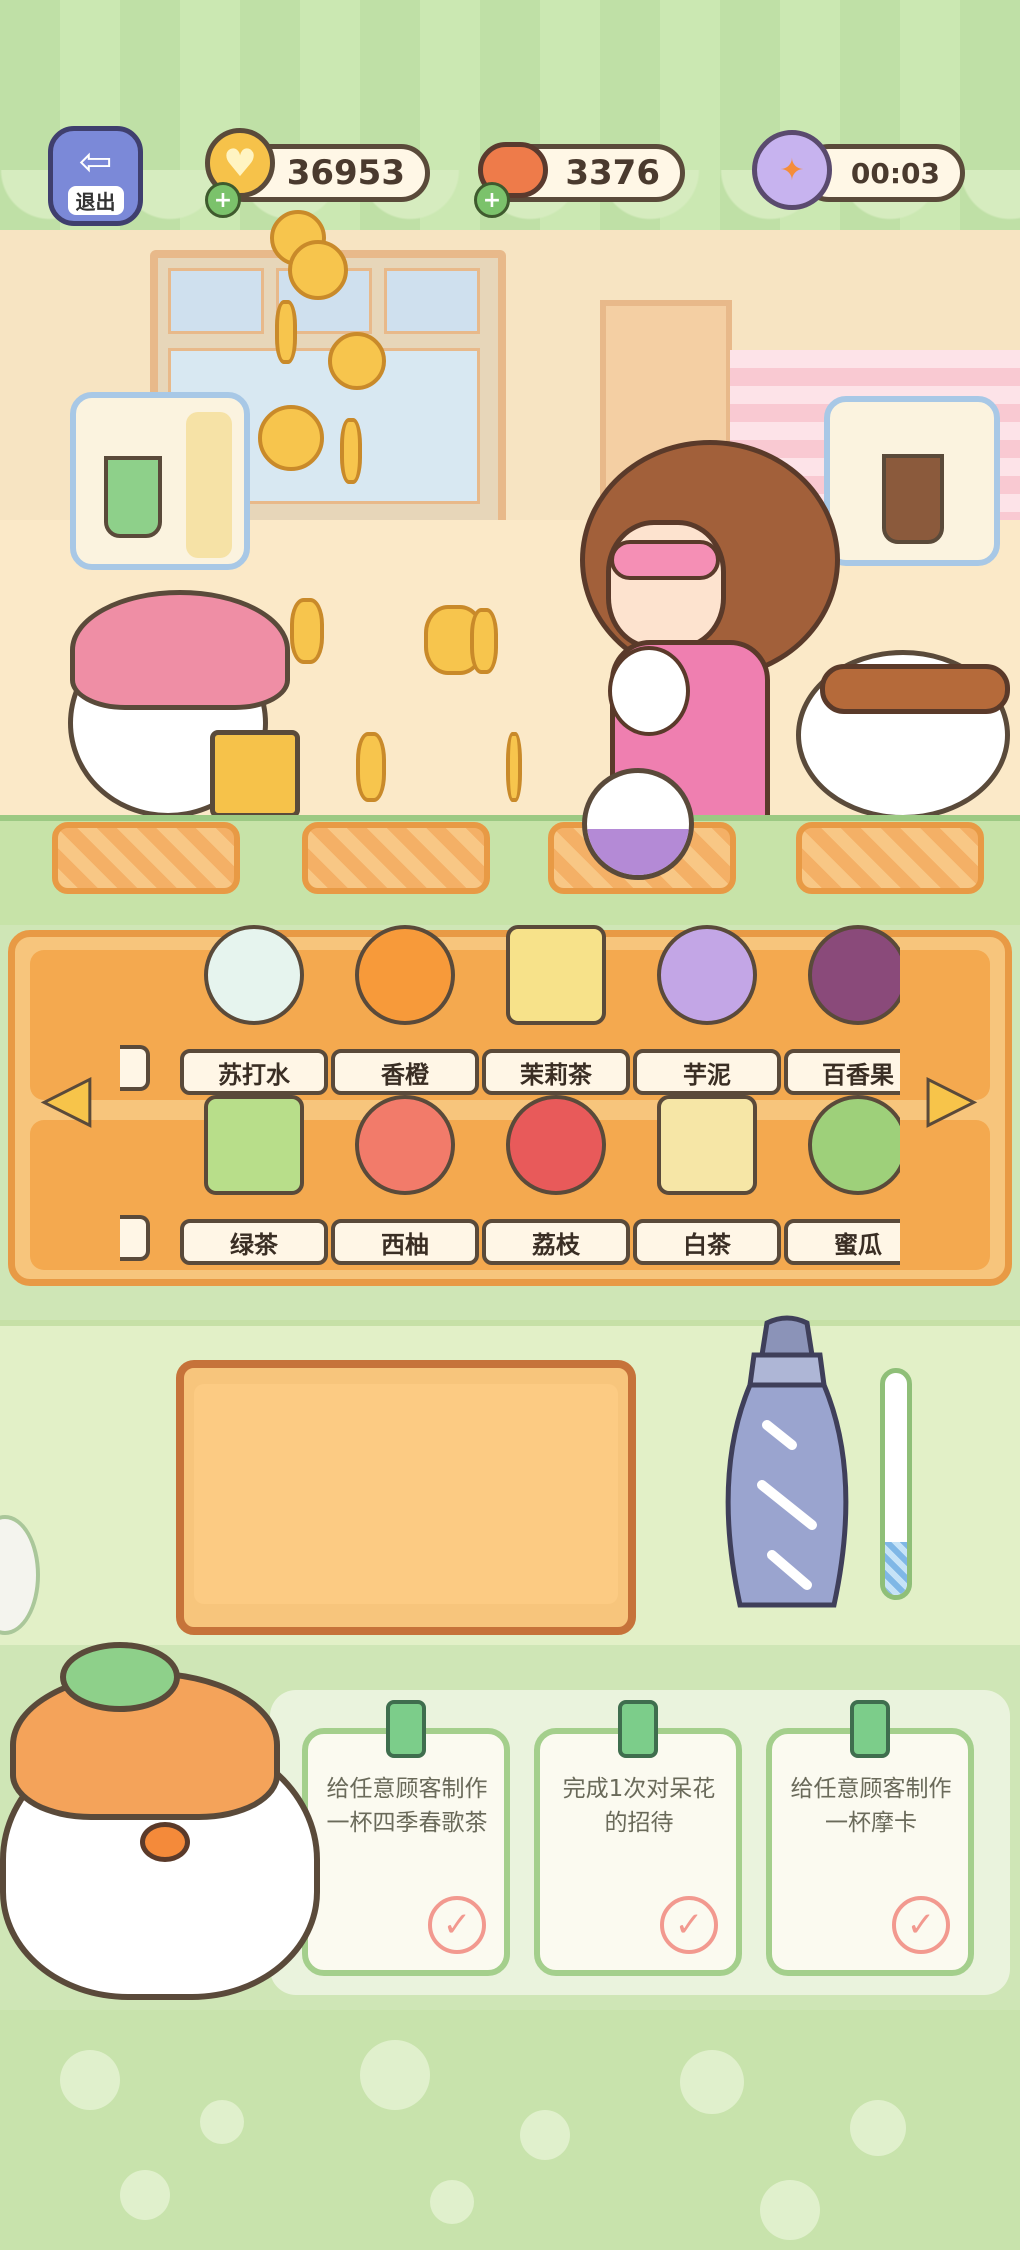  Describe the element at coordinates (165, 1842) in the screenshot. I see `mascot-beak` at that location.